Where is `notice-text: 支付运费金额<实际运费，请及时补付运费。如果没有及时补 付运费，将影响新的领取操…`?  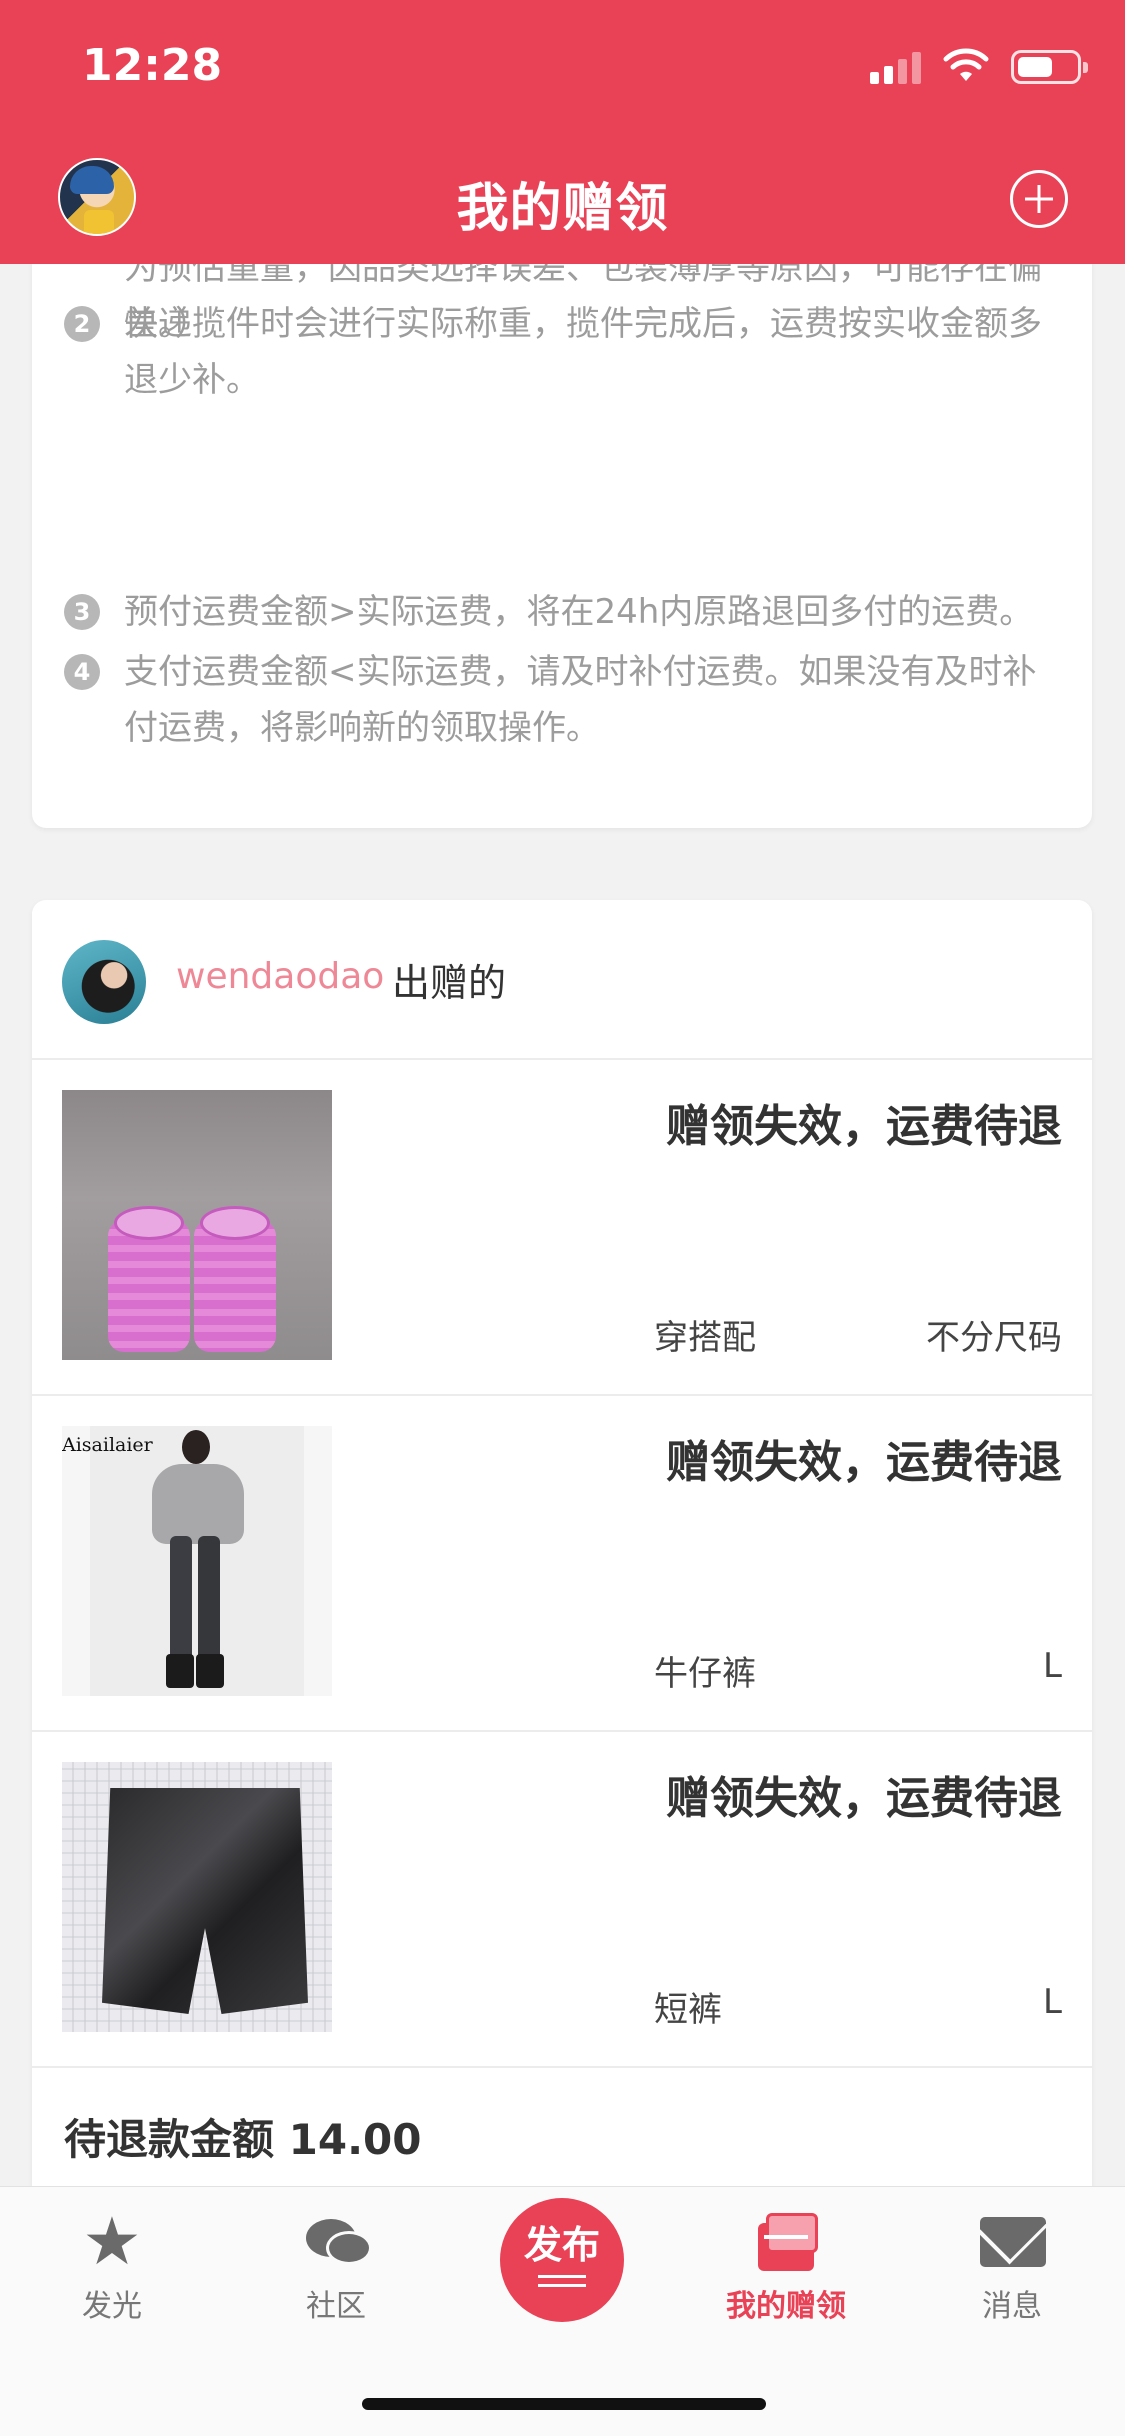 notice-text: 支付运费金额<实际运费，请及时补付运费。如果没有及时补 付运费，将影响新的领取操… is located at coordinates (580, 700).